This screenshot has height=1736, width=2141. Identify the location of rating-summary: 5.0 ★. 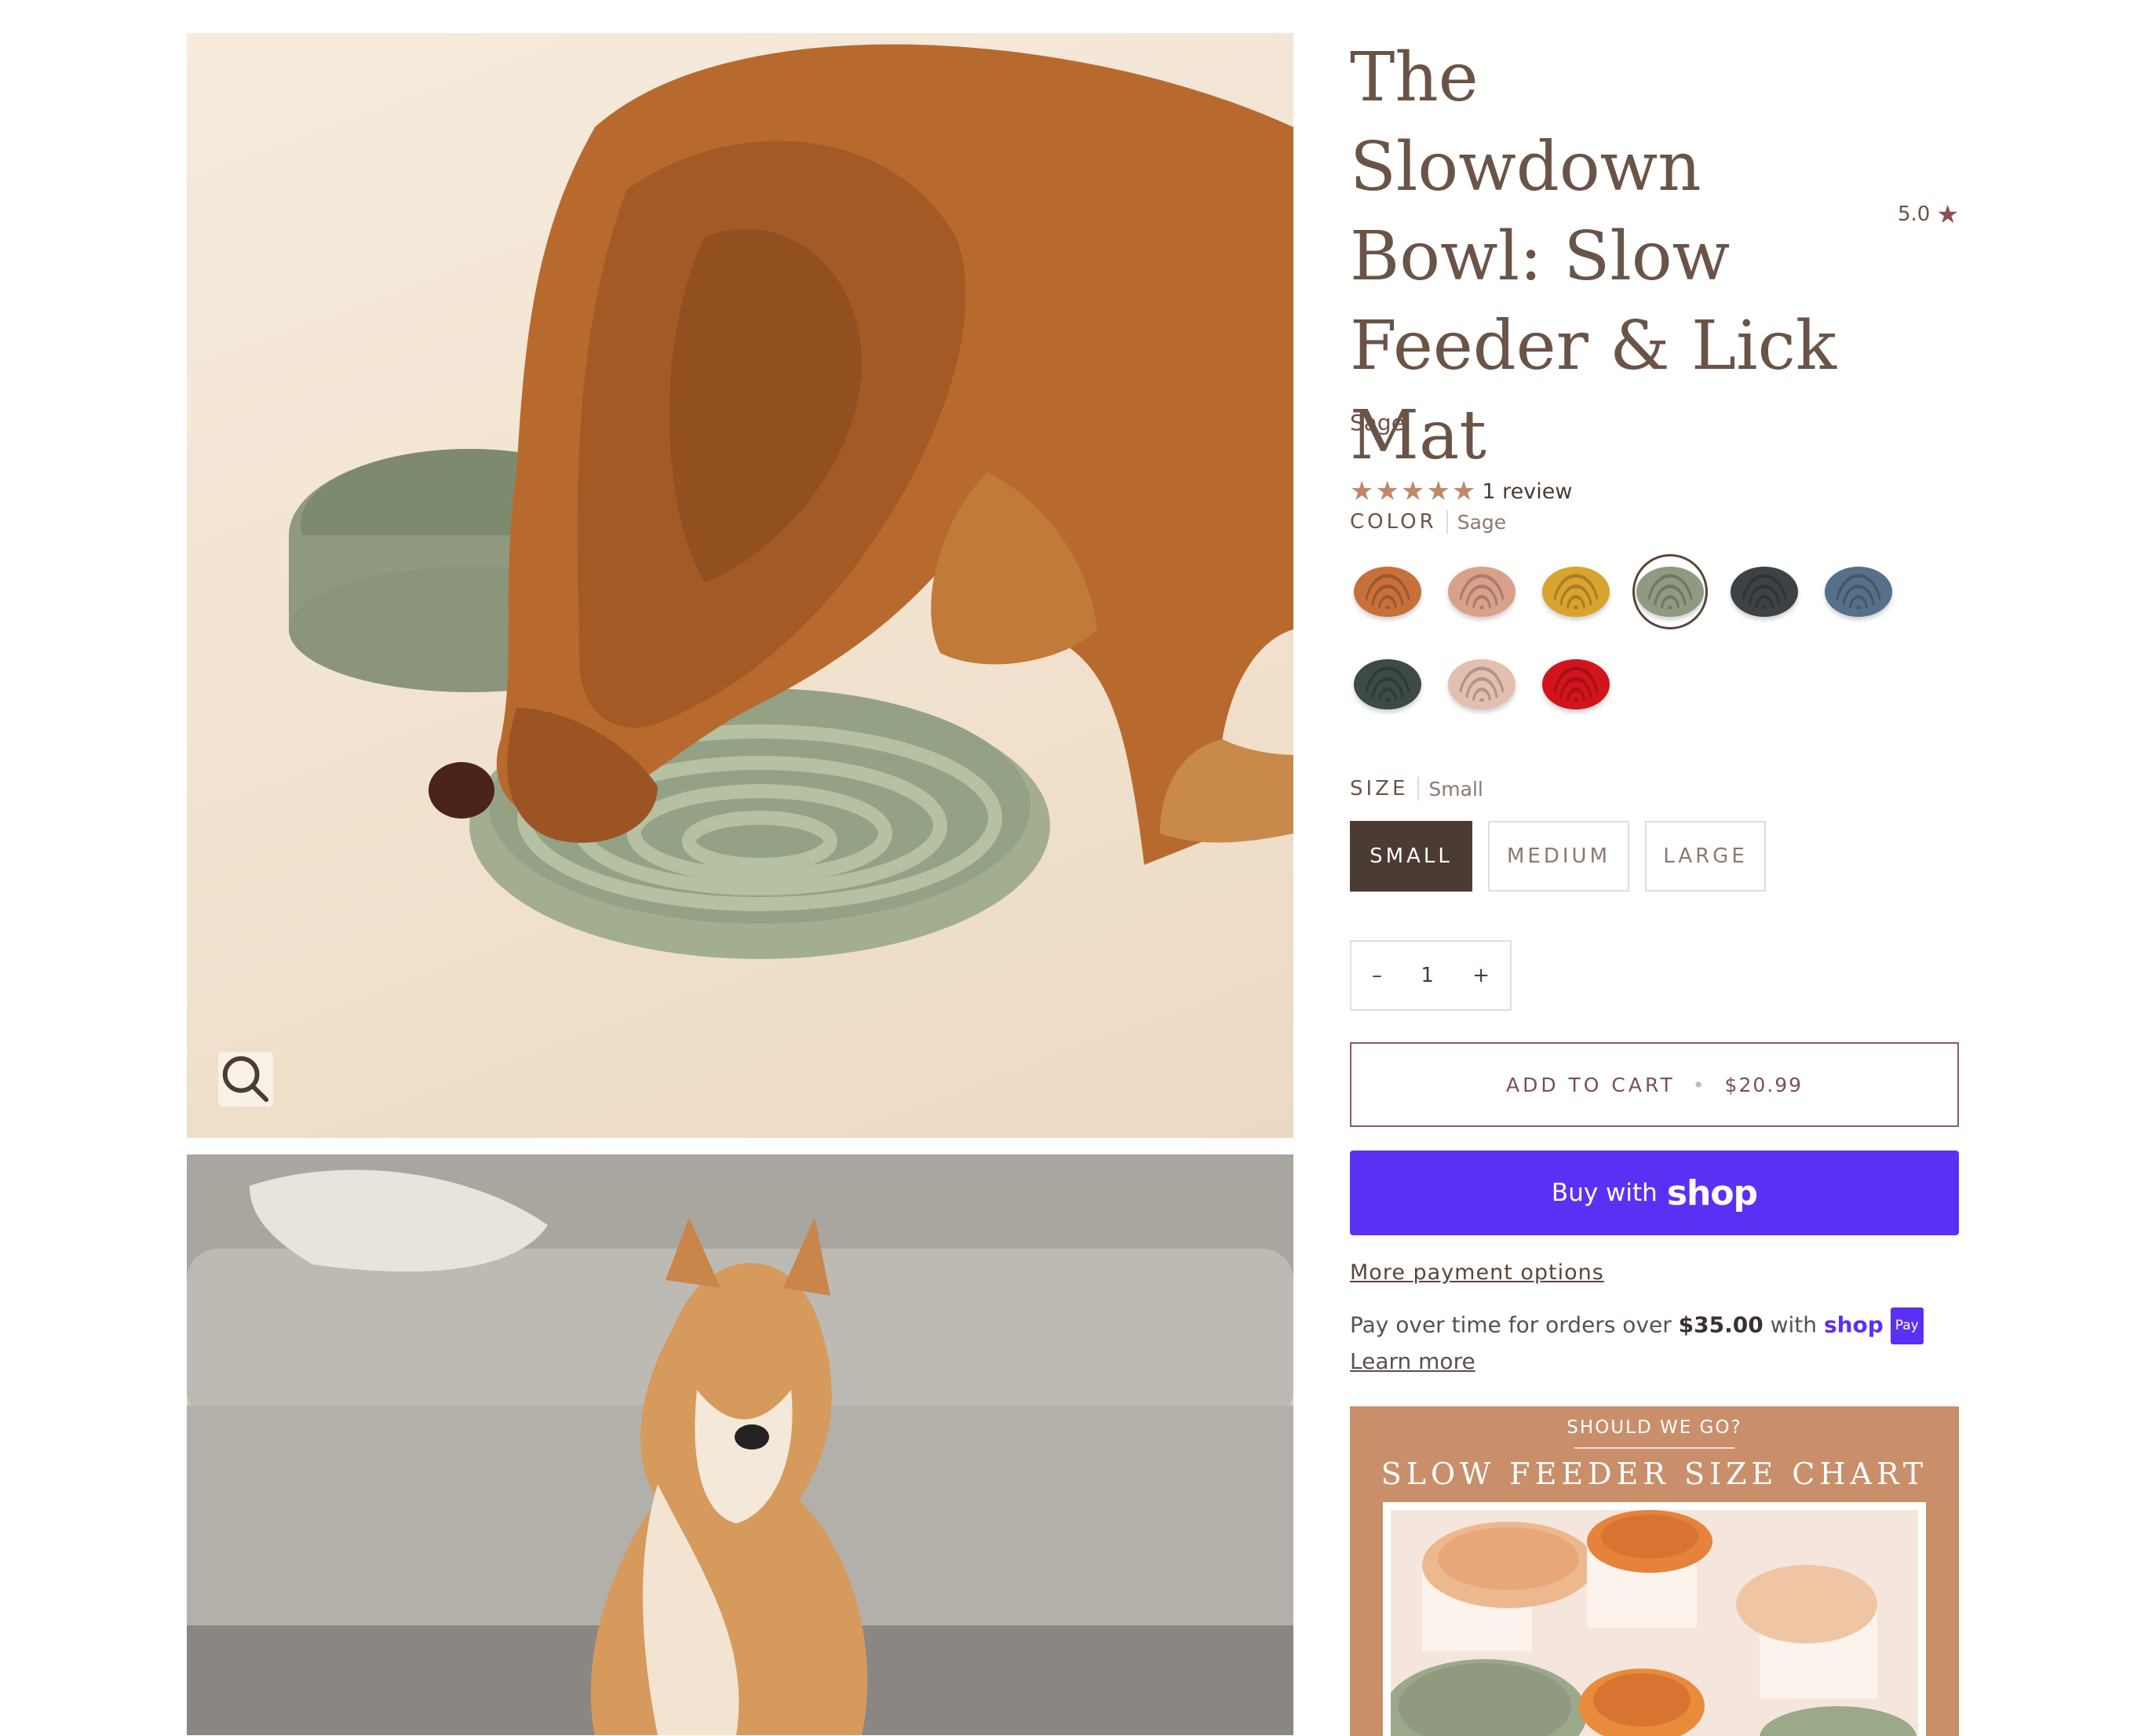
(1929, 214).